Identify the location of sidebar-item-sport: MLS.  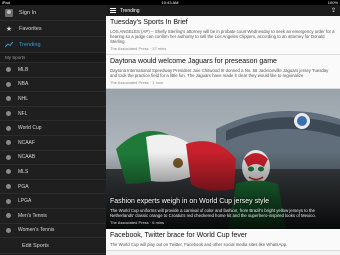
(53, 172).